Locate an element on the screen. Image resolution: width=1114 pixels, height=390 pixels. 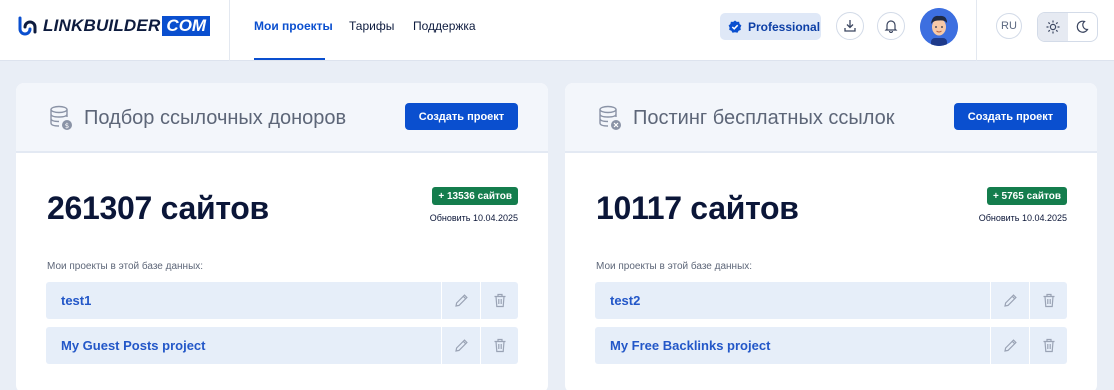
theme-toggle is located at coordinates (1067, 27).